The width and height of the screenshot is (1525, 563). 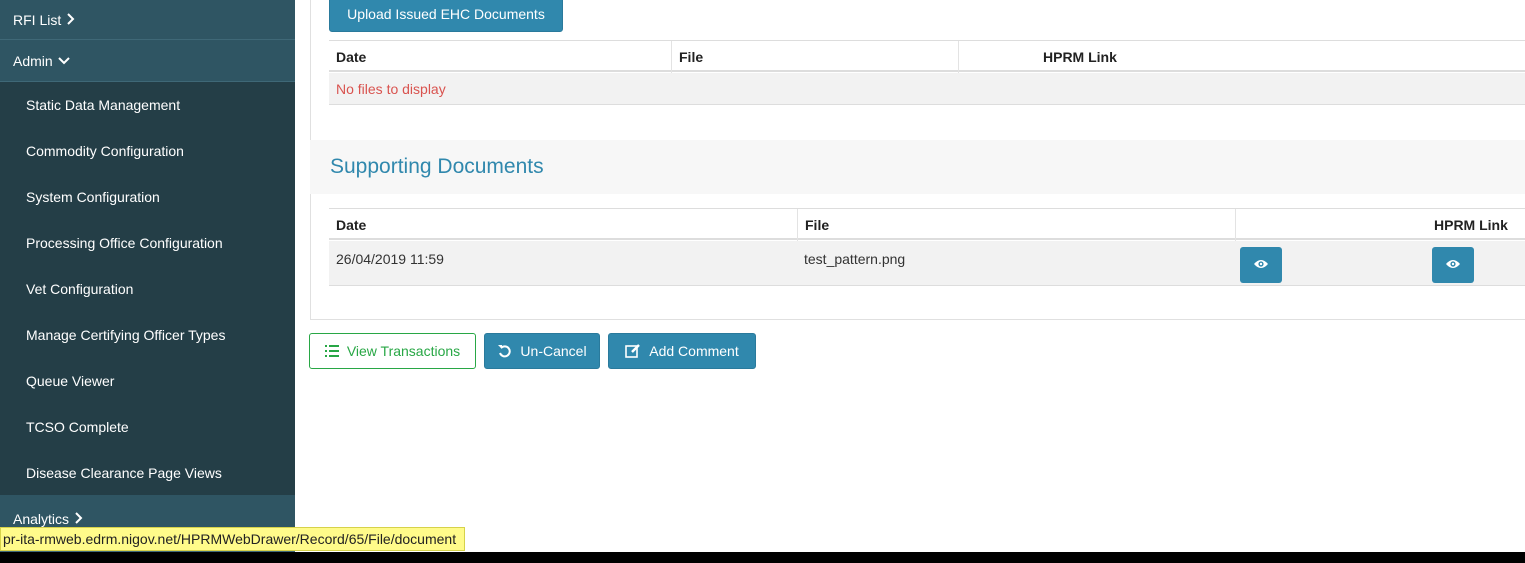 I want to click on sidebar-item-manage-certifying-officer-types: Manage Certifying Officer Types, so click(x=147, y=335).